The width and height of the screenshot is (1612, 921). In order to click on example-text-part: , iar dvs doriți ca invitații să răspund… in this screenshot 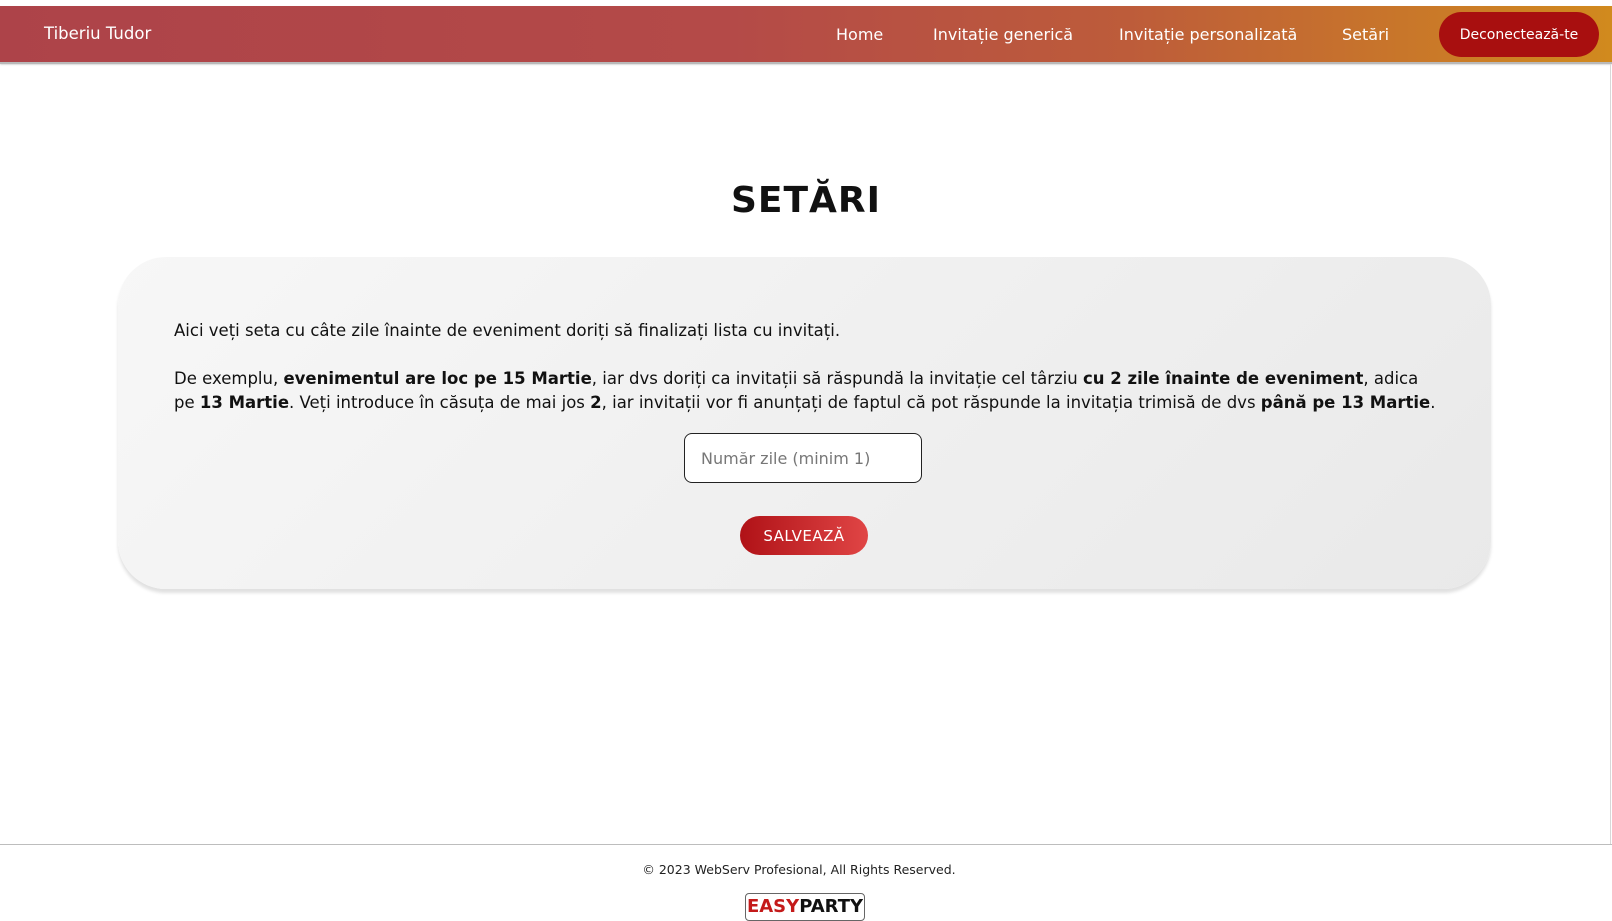, I will do `click(837, 378)`.